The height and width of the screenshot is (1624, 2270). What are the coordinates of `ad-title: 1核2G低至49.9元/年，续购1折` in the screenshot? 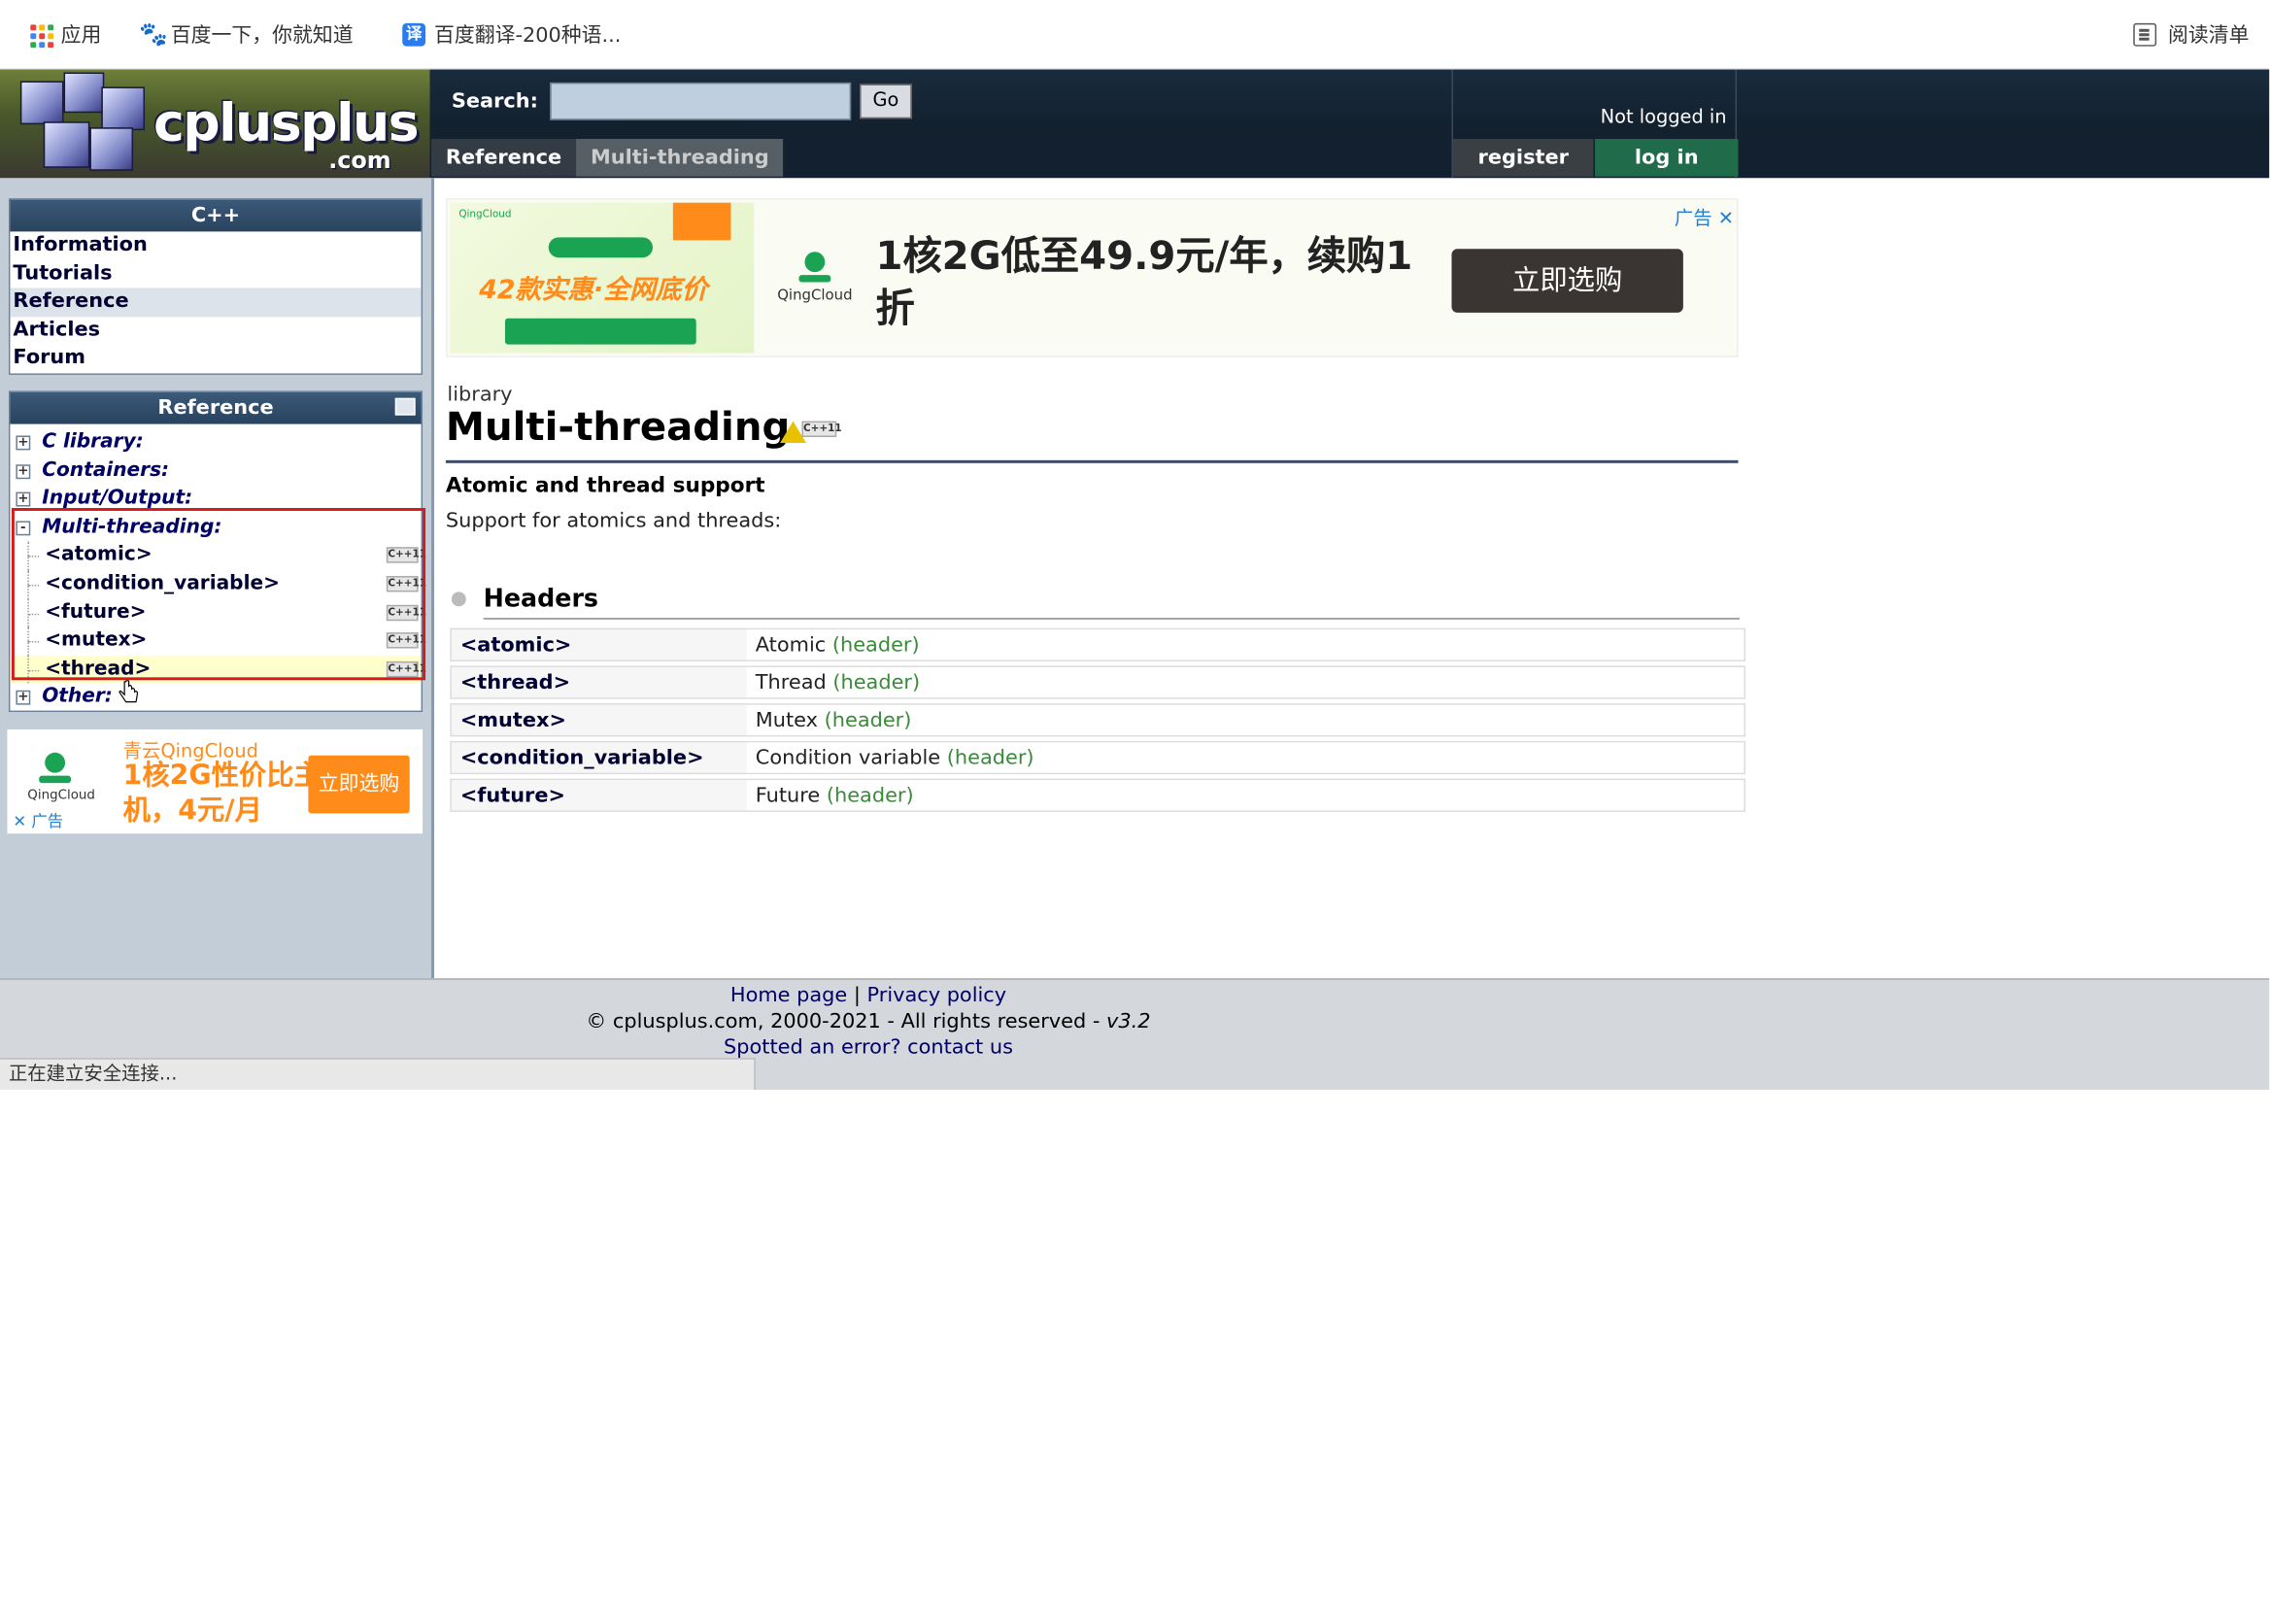 It's located at (1144, 283).